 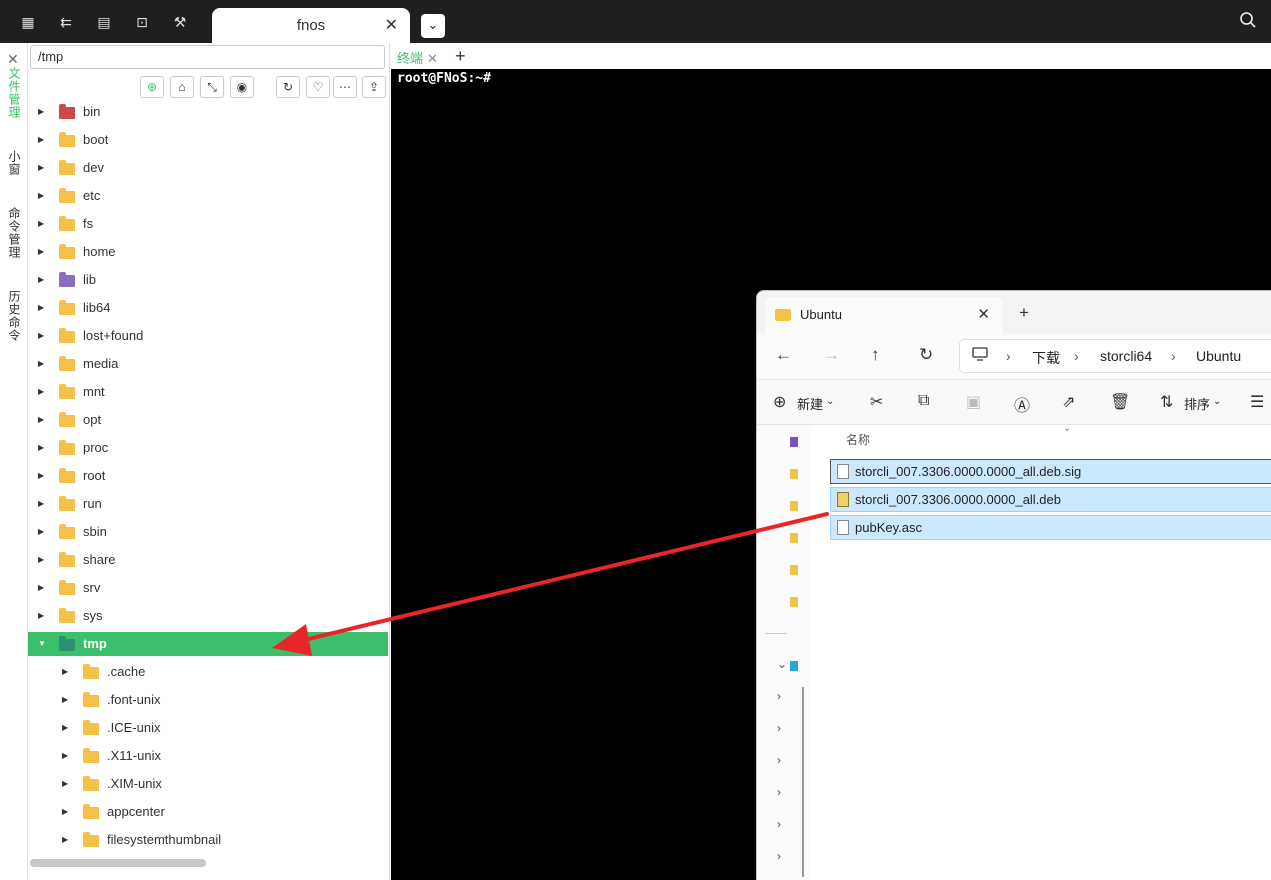 I want to click on home-icon: ⌂, so click(x=182, y=87).